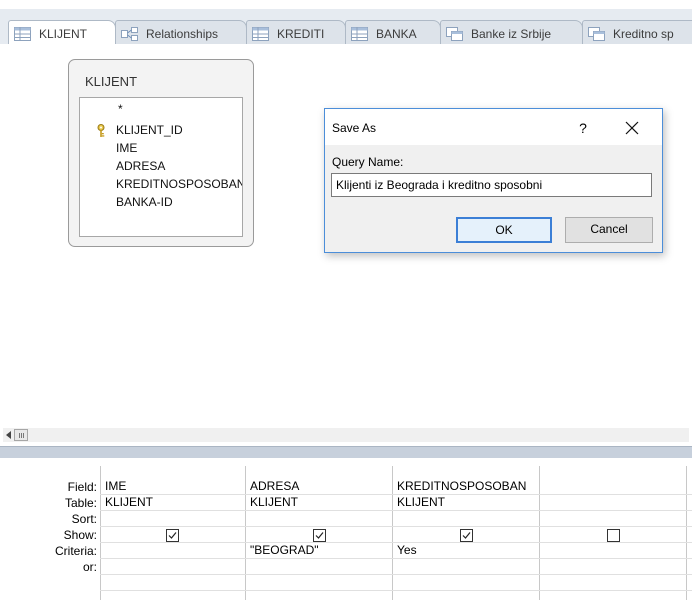 The width and height of the screenshot is (692, 605). What do you see at coordinates (346, 4) in the screenshot?
I see `tab-strip-top-border` at bounding box center [346, 4].